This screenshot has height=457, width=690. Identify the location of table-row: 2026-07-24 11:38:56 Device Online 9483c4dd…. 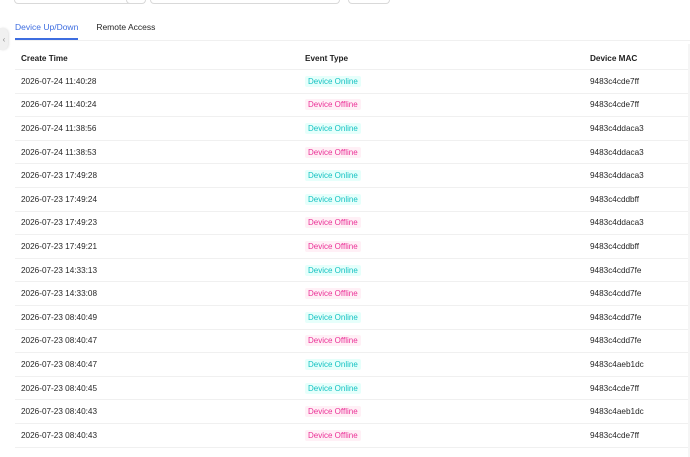
(352, 129).